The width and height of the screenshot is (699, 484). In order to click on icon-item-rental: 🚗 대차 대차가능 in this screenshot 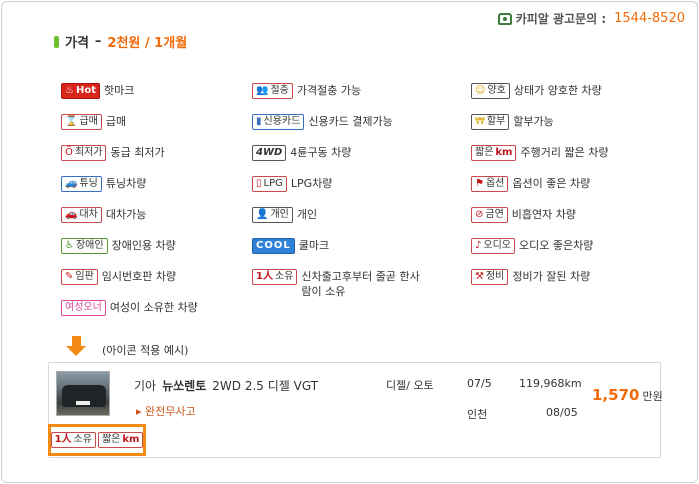, I will do `click(103, 215)`.